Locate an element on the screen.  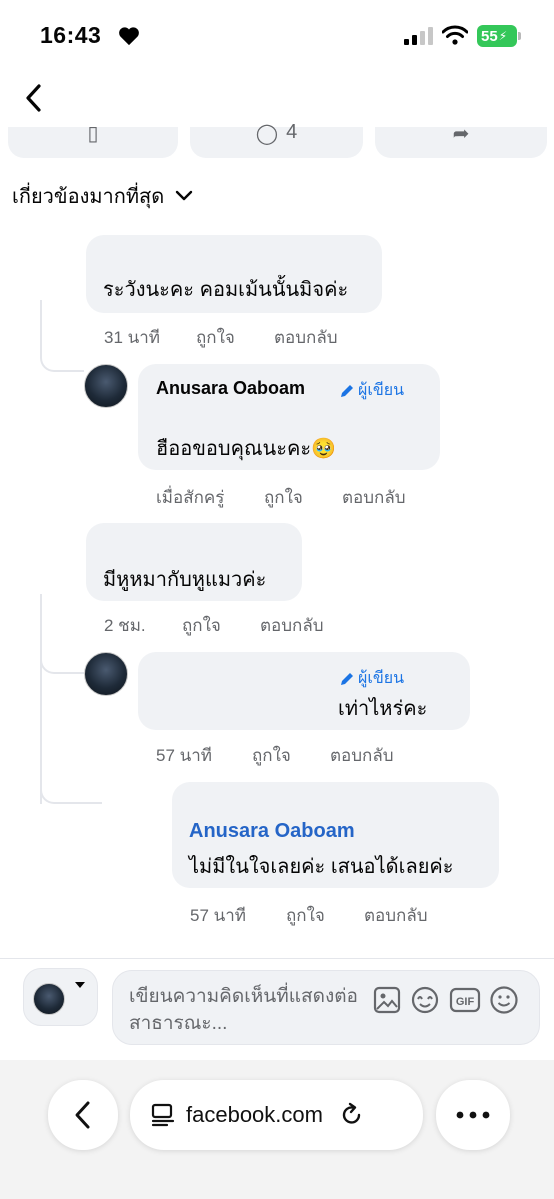
comment-actions: 2 ชม. ถูกใจ ตอบกลับ is located at coordinates (214, 625).